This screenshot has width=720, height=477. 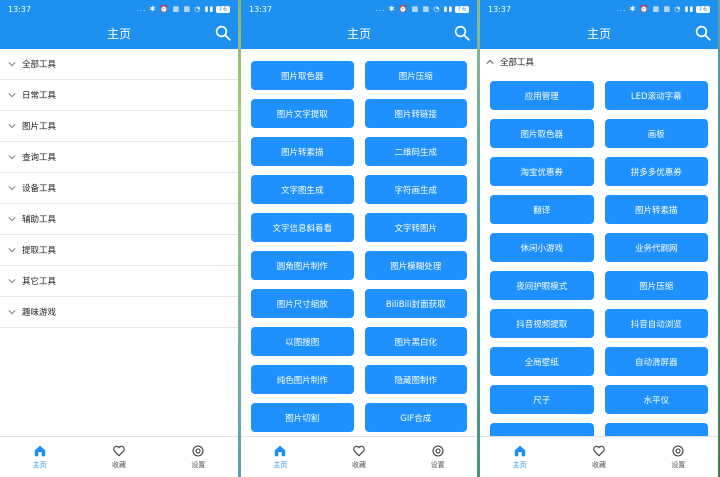 I want to click on tool-button: 尺子, so click(x=542, y=399).